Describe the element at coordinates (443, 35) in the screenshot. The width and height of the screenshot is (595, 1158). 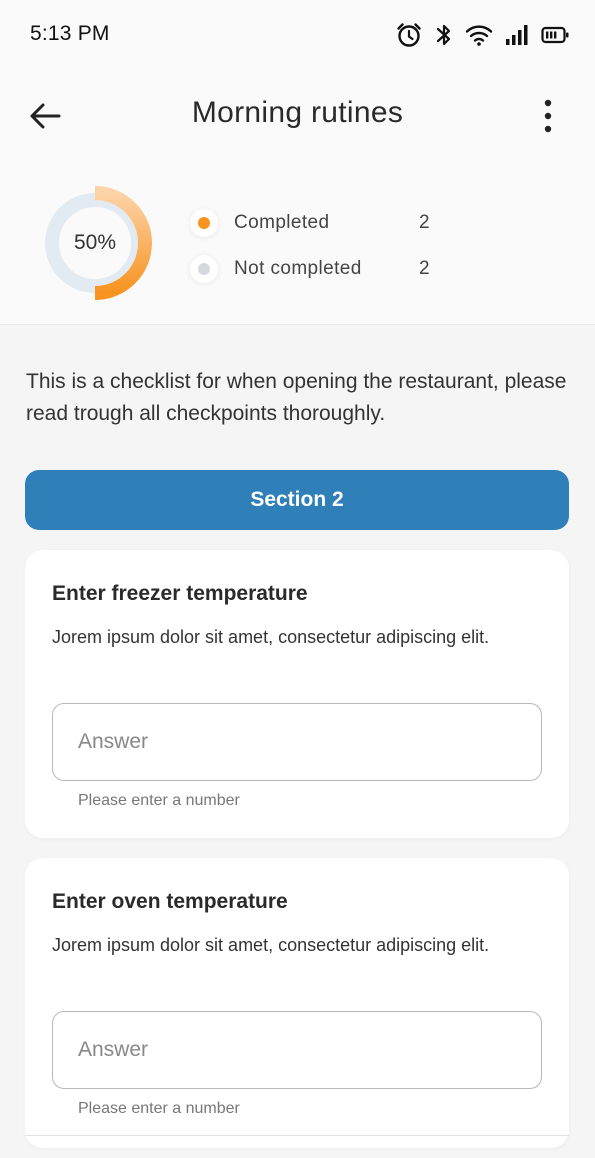
I see `bluetooth-icon` at that location.